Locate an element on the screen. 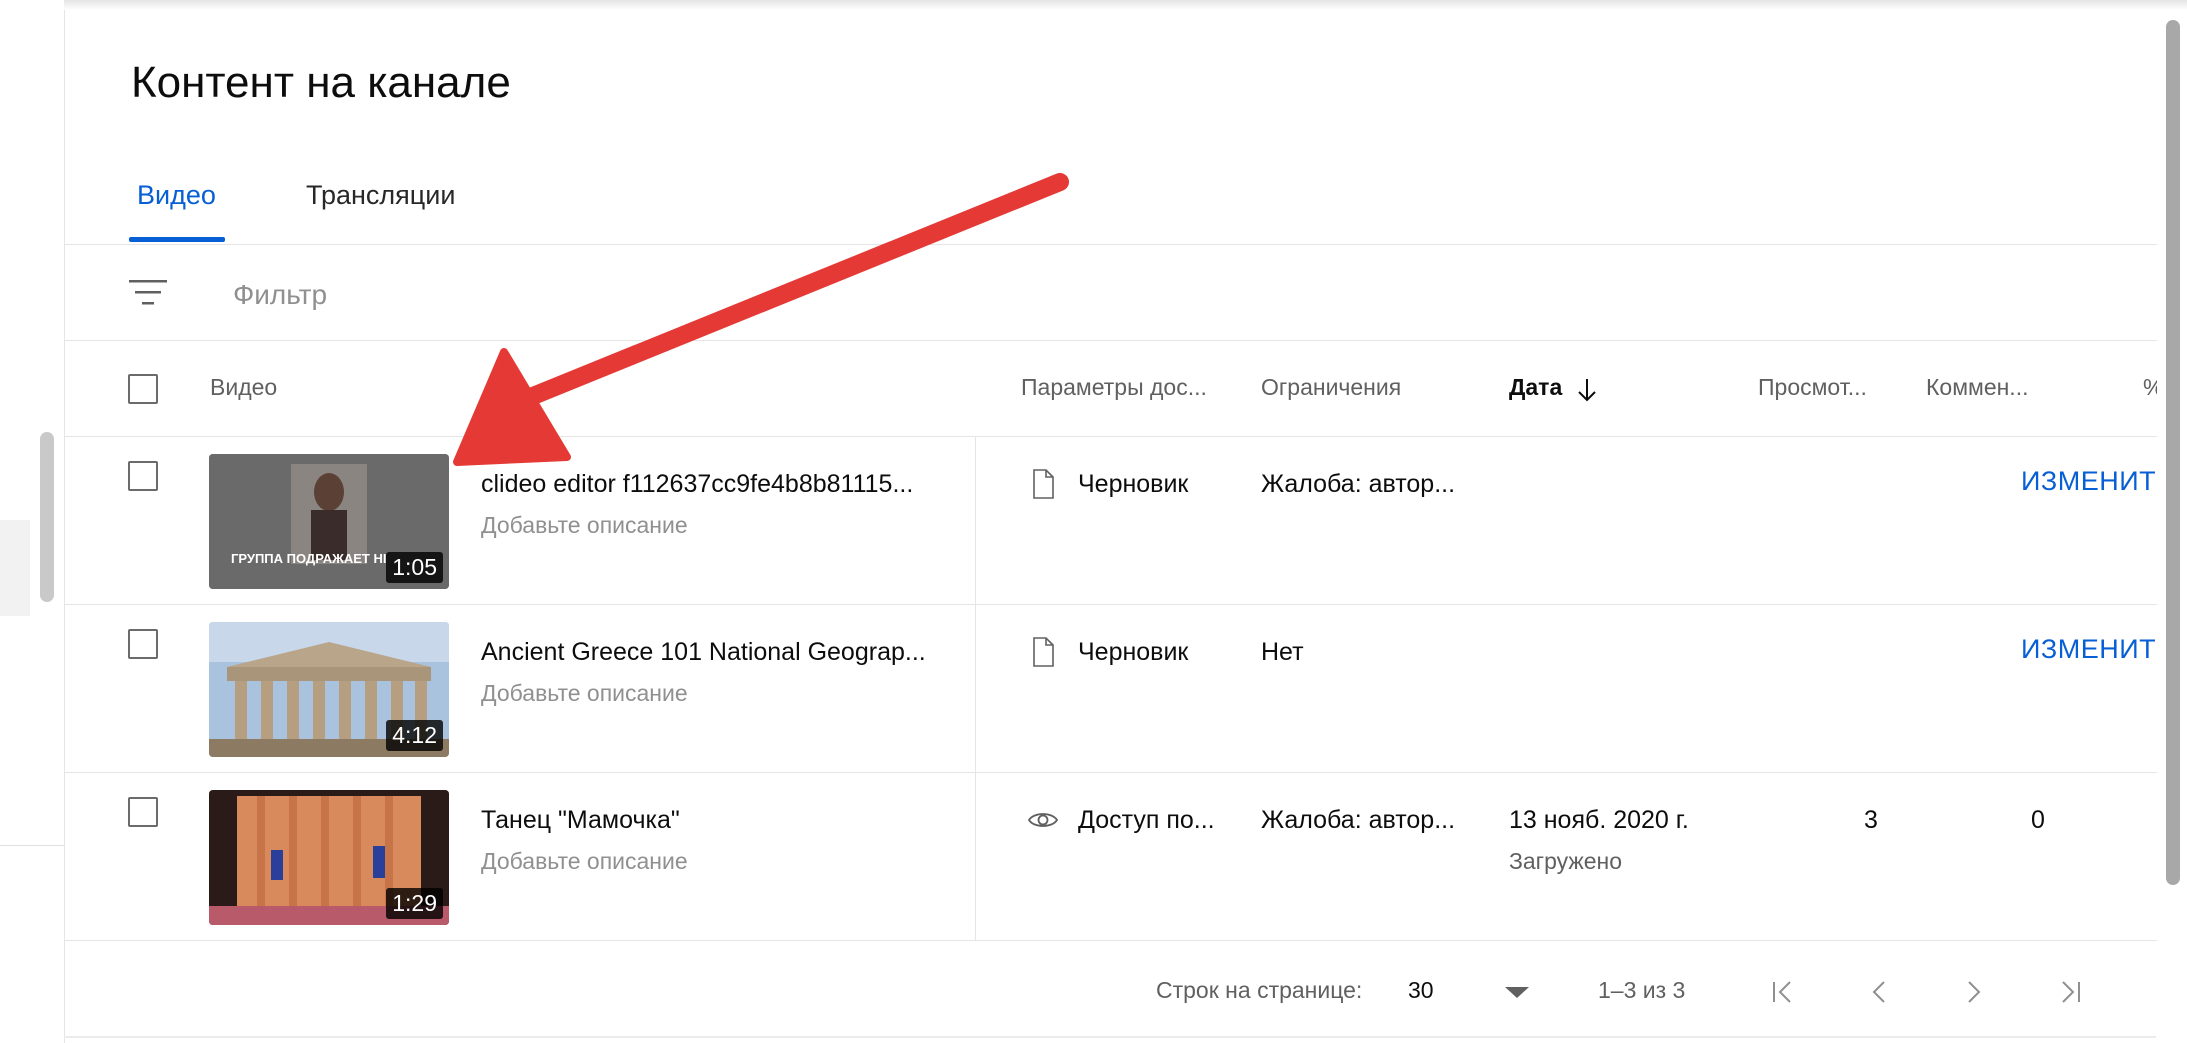 This screenshot has height=1043, width=2187. video-duration: 1:05 is located at coordinates (414, 567).